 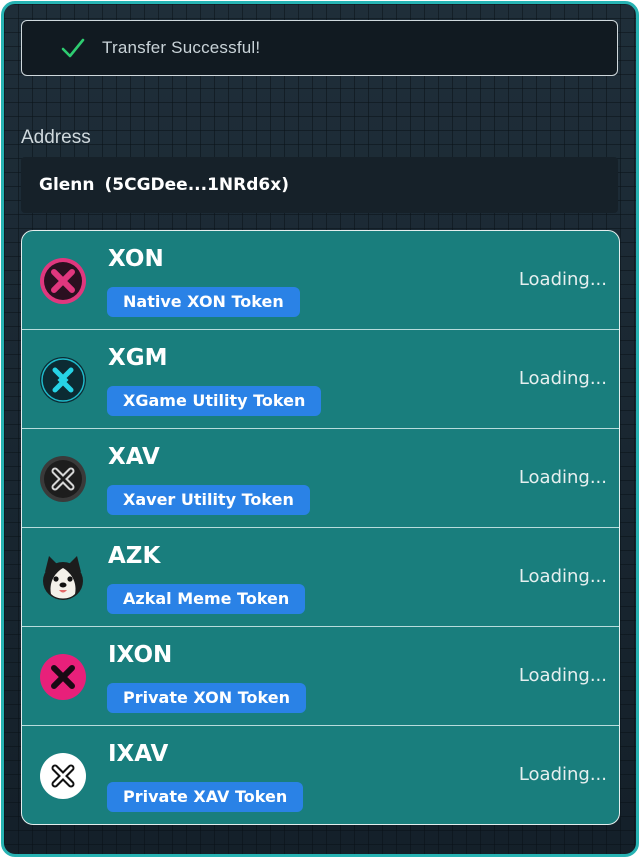 What do you see at coordinates (181, 47) in the screenshot?
I see `toast-message: Transfer Successful!` at bounding box center [181, 47].